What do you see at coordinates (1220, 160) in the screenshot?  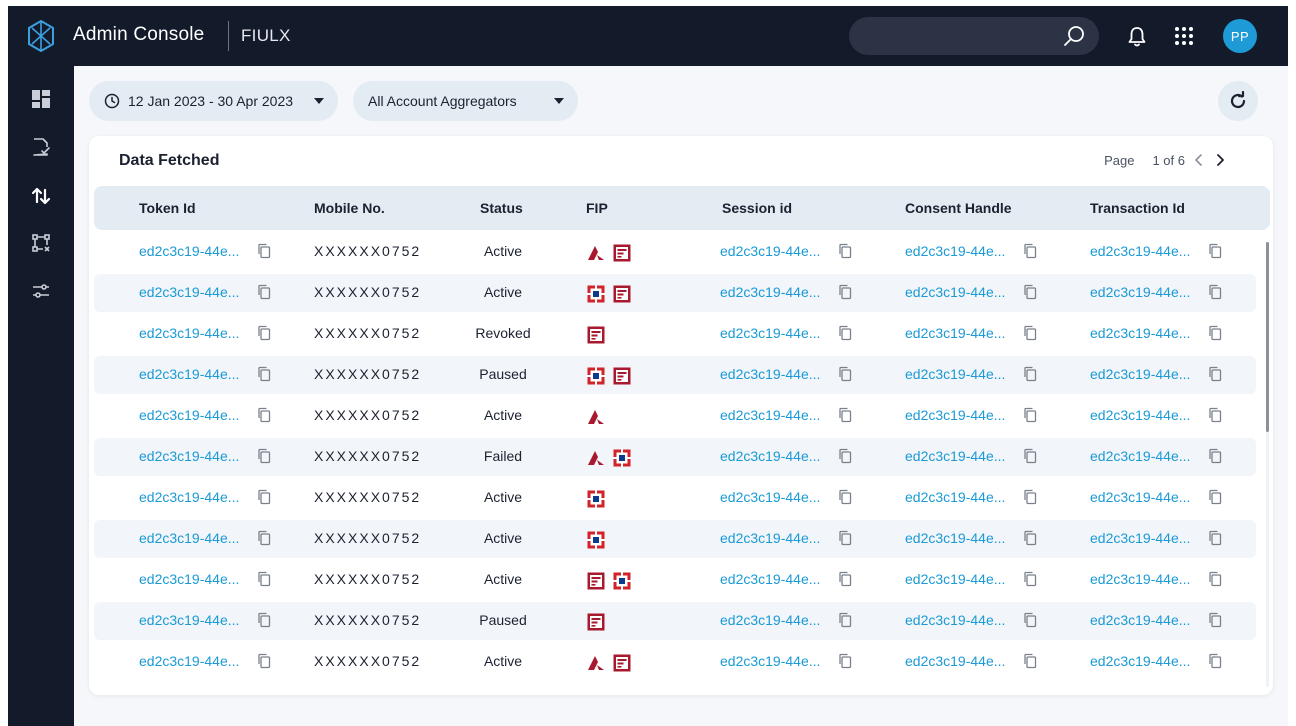 I see `chevron-right-icon` at bounding box center [1220, 160].